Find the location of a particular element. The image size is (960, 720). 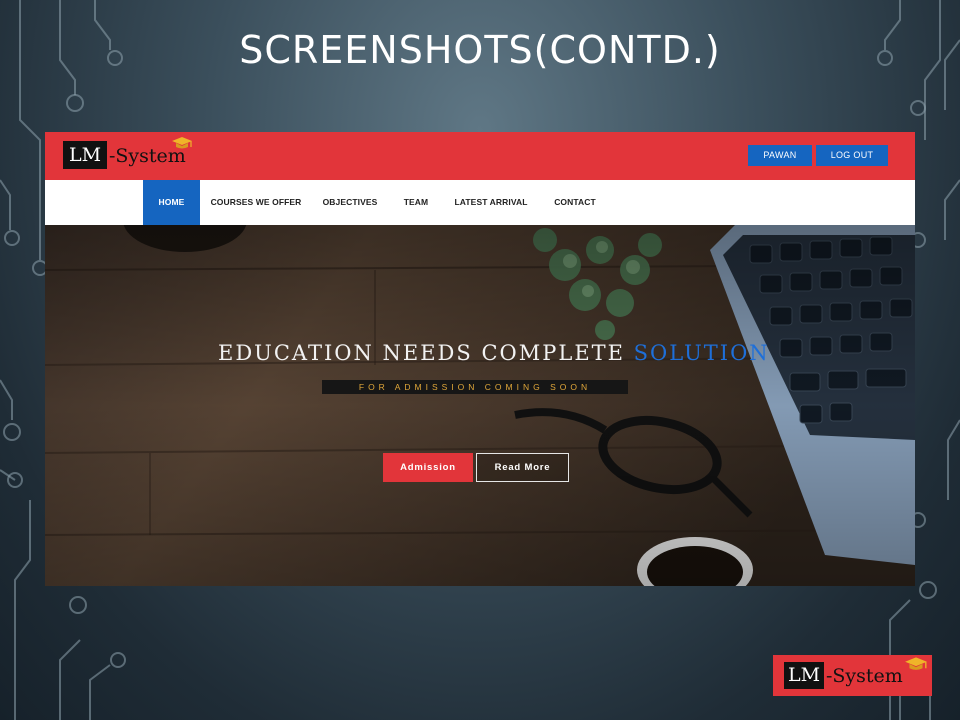

site-header: LM -System PAWAN LOG OUT is located at coordinates (480, 156).